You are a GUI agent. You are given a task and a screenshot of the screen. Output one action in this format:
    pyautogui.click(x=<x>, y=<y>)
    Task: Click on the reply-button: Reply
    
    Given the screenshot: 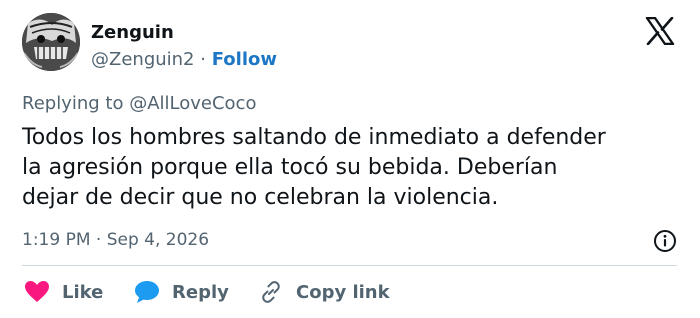 What is the action you would take?
    pyautogui.click(x=181, y=292)
    